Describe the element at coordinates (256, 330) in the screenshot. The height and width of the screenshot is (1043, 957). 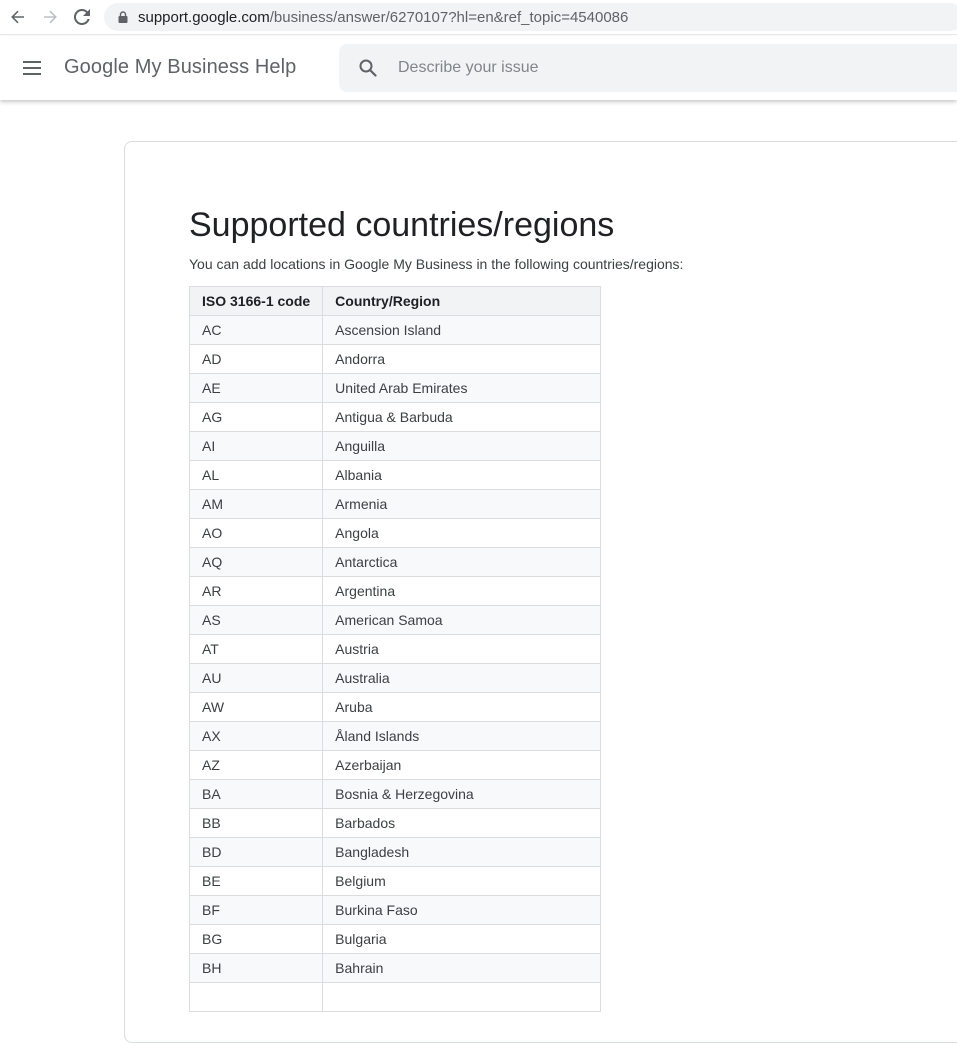
I see `cell-code: AC` at that location.